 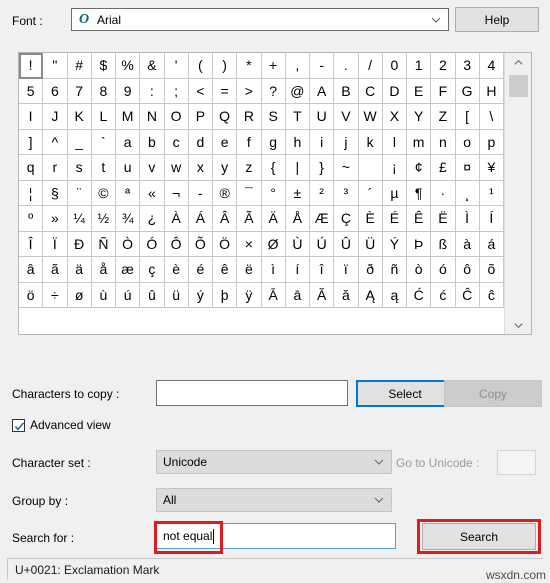 What do you see at coordinates (176, 66) in the screenshot?
I see `character-cell: '` at bounding box center [176, 66].